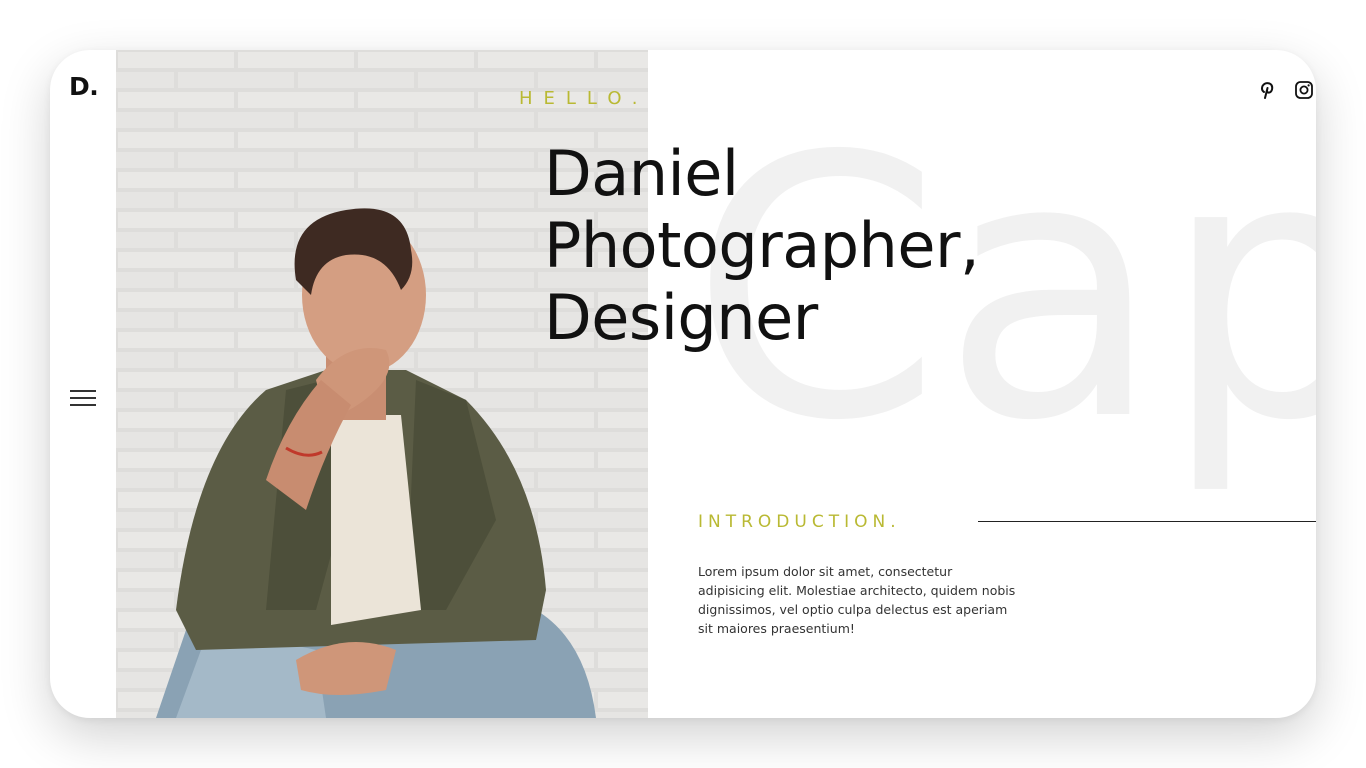 This screenshot has width=1366, height=768. Describe the element at coordinates (1147, 521) in the screenshot. I see `introduction-divider` at that location.